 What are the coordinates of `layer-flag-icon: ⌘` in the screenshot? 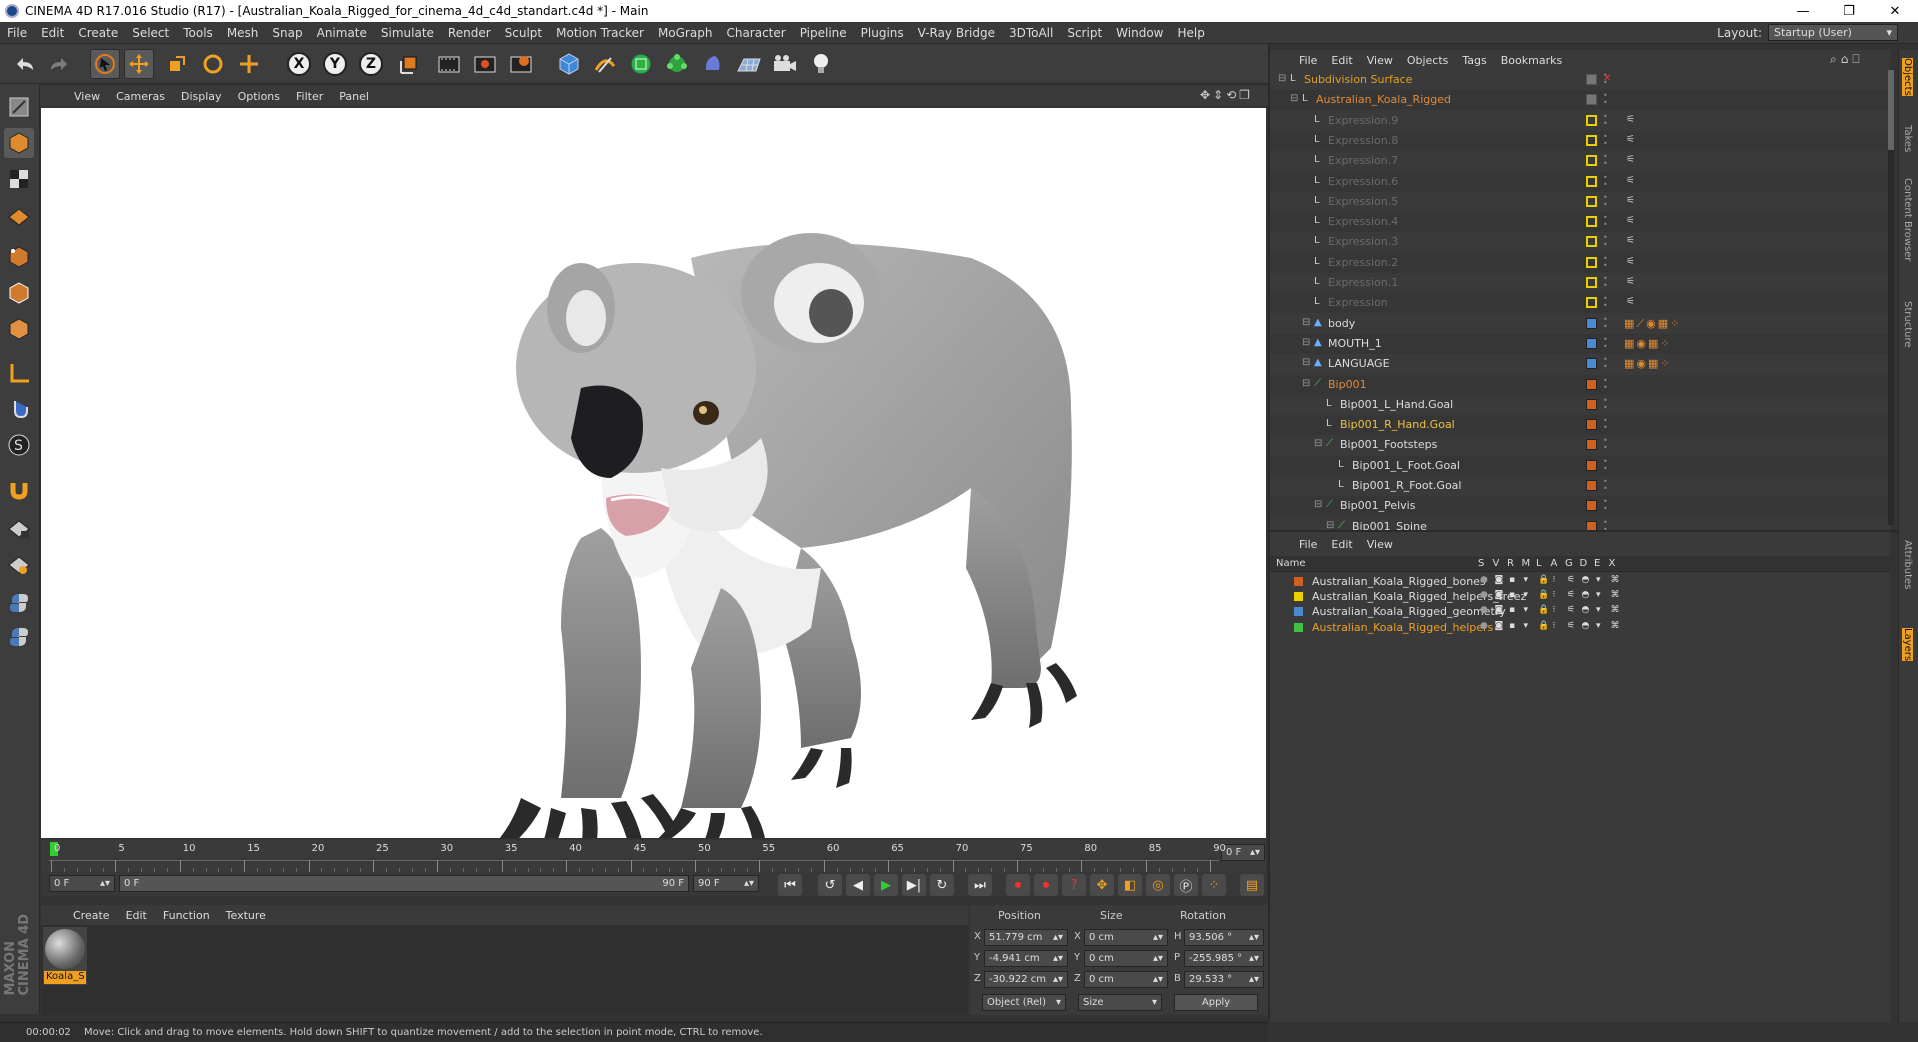 It's located at (1615, 580).